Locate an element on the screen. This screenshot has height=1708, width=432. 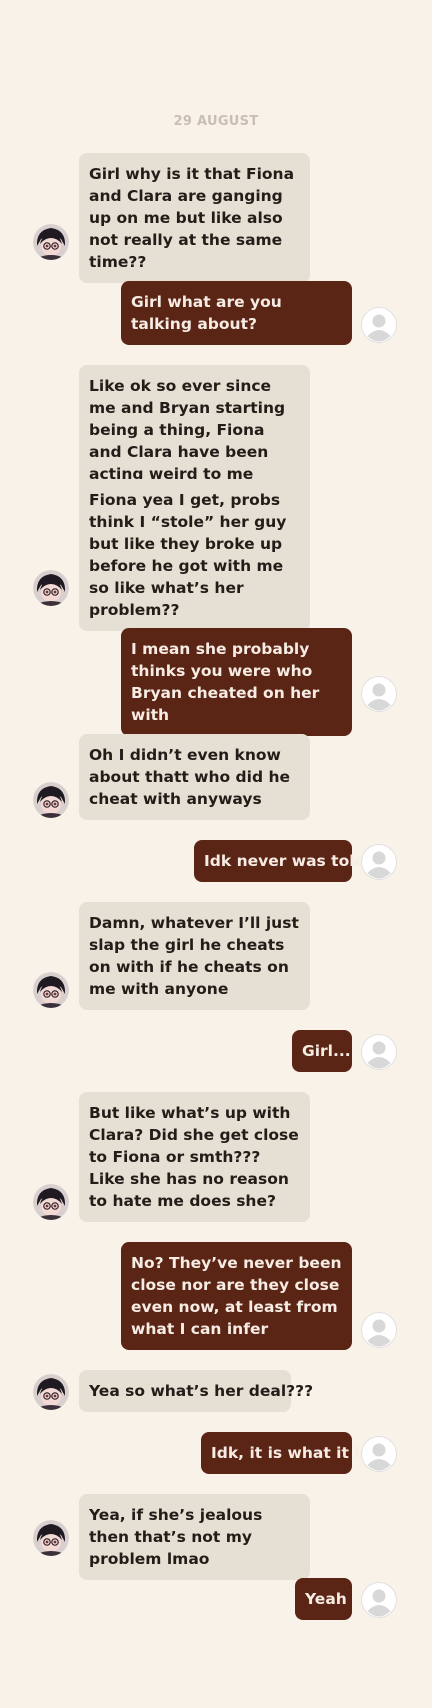
message-bubble-sent: Idk, it is what it is is located at coordinates (285, 1453).